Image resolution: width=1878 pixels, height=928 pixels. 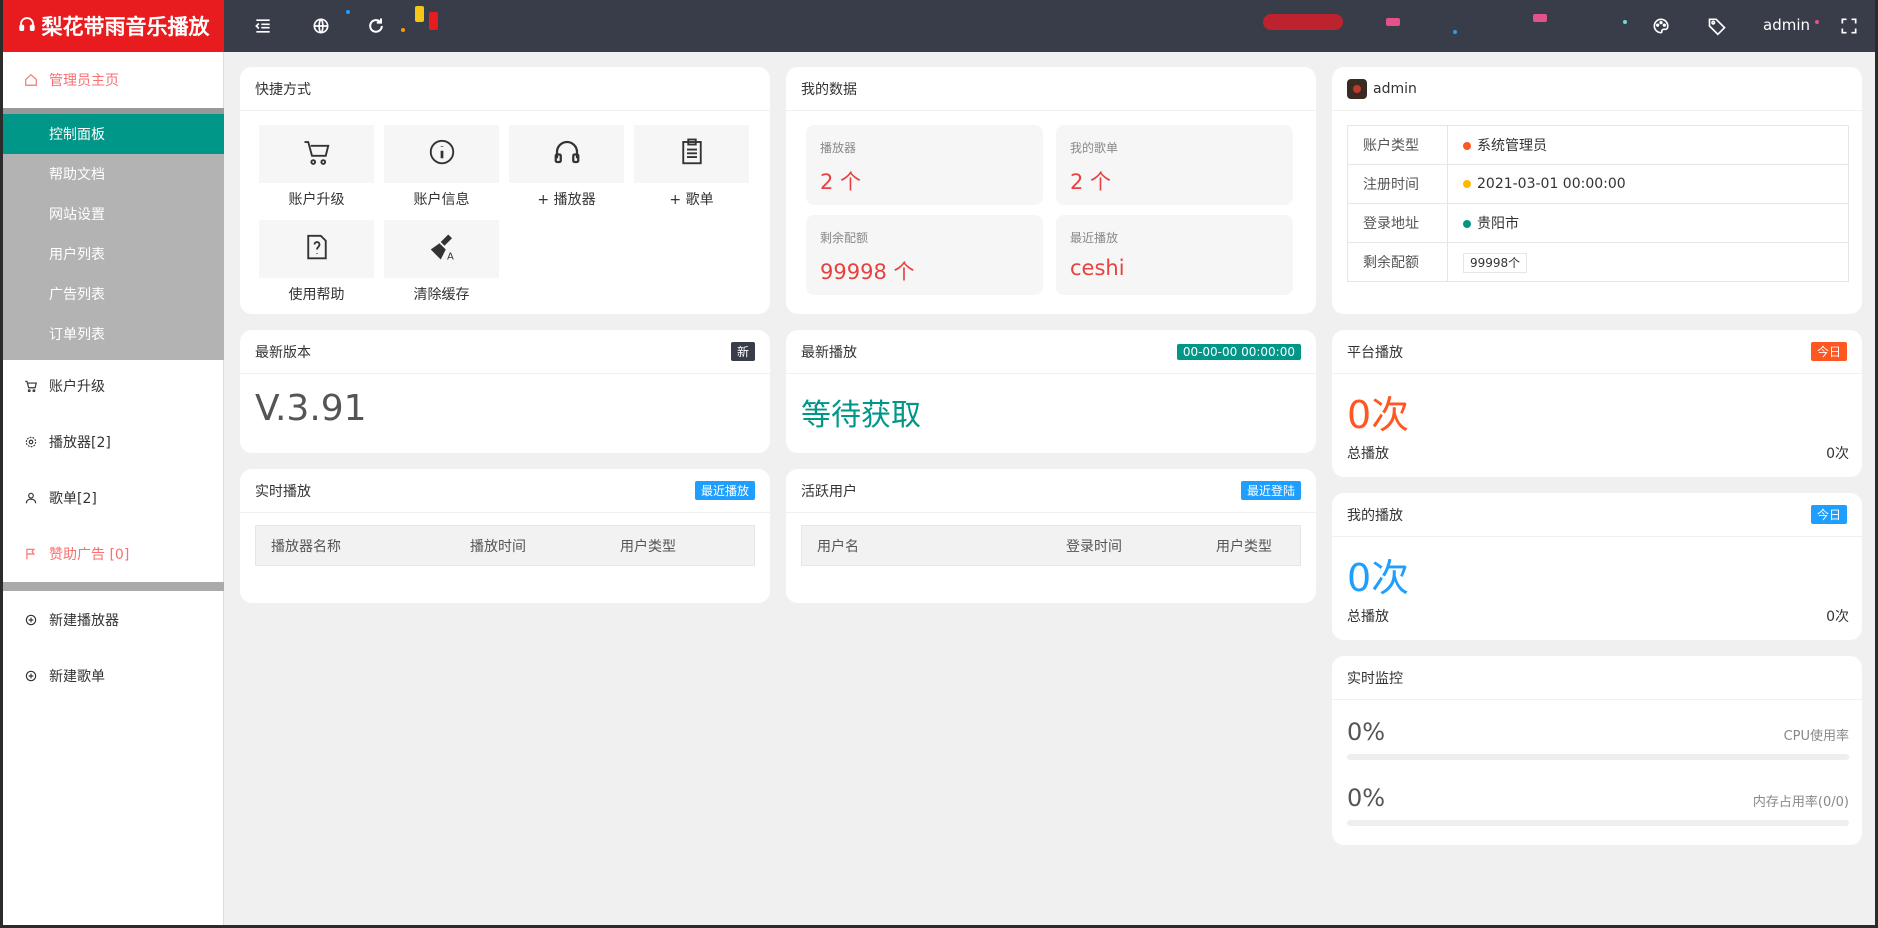 I want to click on info-icon, so click(x=442, y=154).